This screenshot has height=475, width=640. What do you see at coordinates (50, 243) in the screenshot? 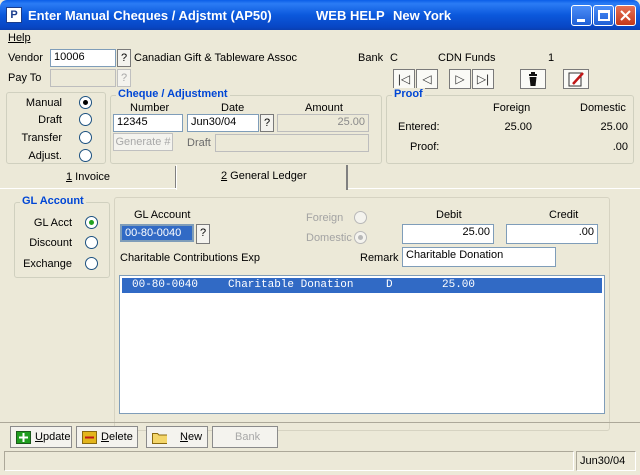
I see `gl-type-label: Discount` at bounding box center [50, 243].